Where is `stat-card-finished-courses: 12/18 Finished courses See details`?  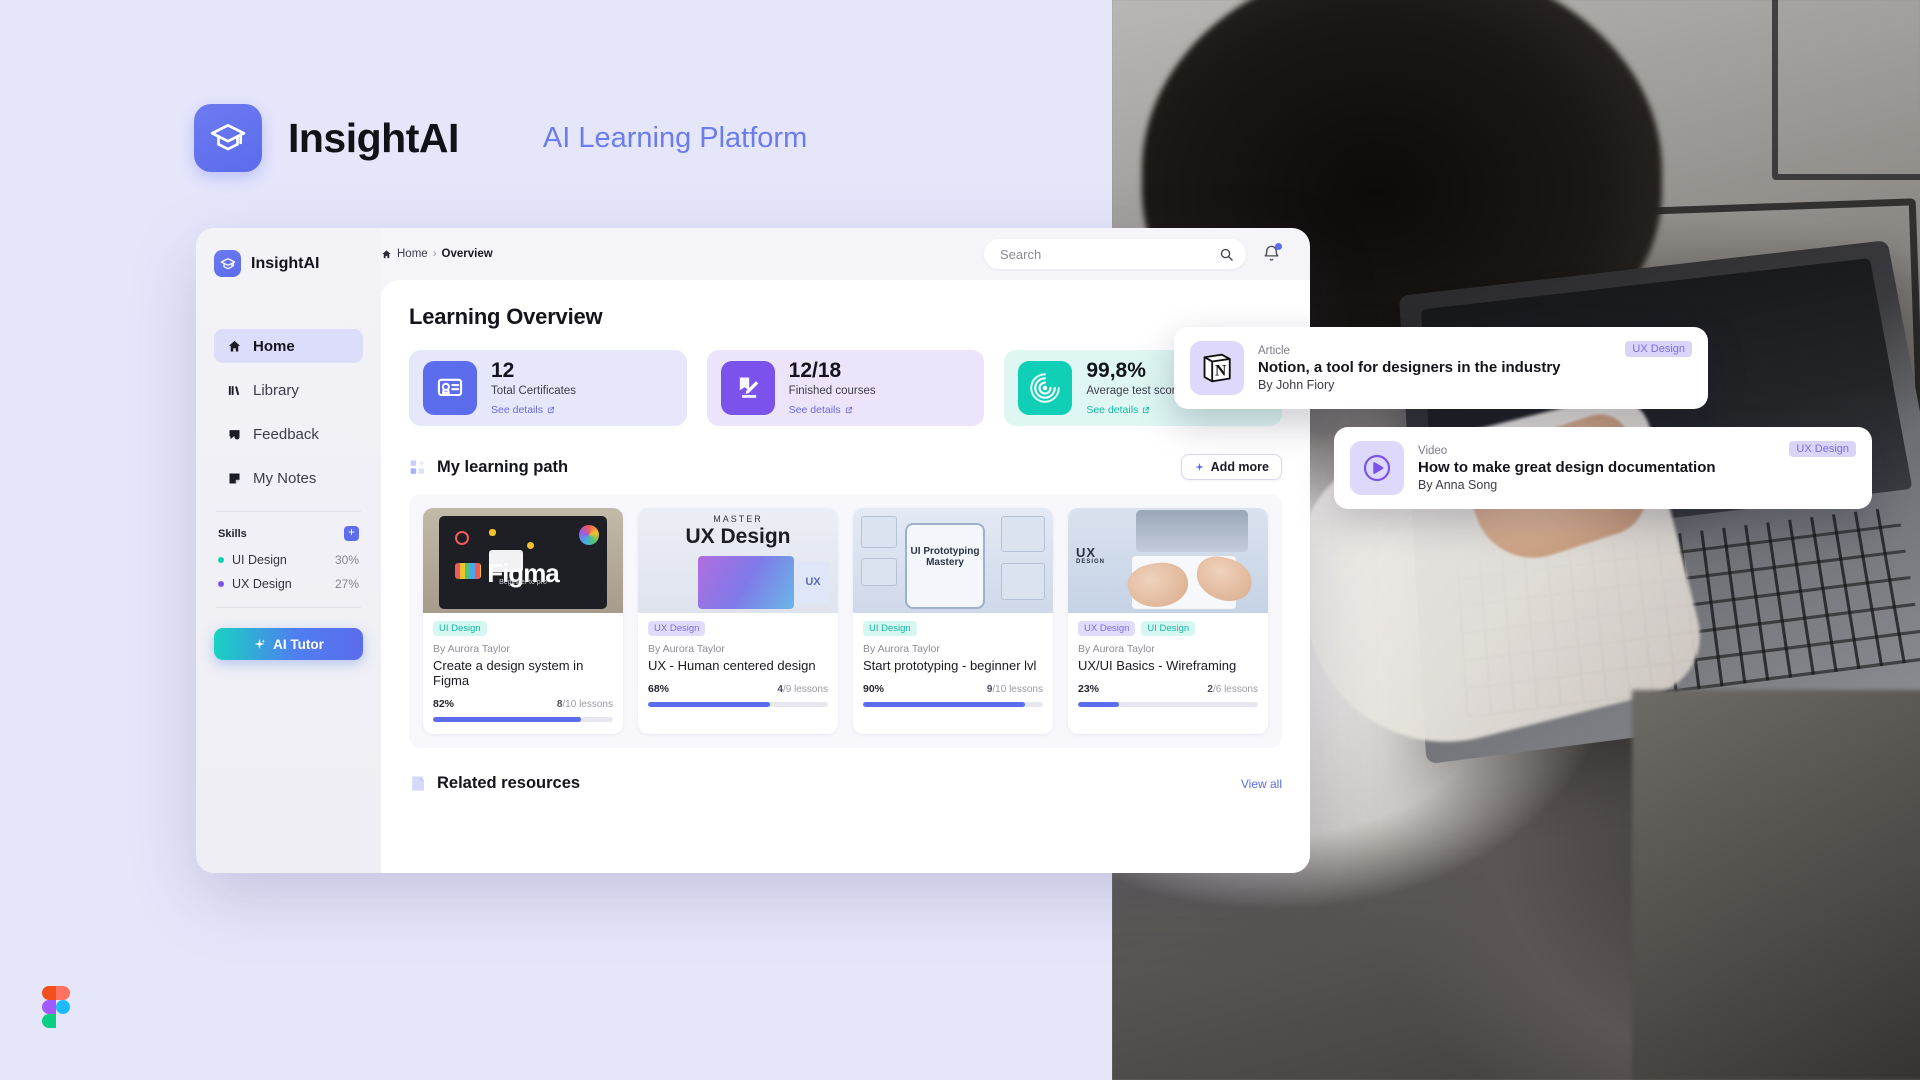 stat-card-finished-courses: 12/18 Finished courses See details is located at coordinates (845, 388).